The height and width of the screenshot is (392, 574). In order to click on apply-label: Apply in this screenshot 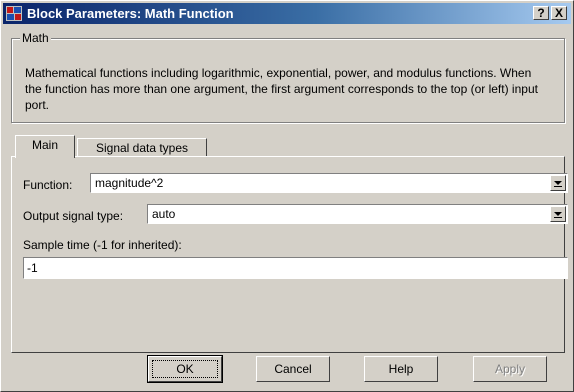, I will do `click(510, 369)`.